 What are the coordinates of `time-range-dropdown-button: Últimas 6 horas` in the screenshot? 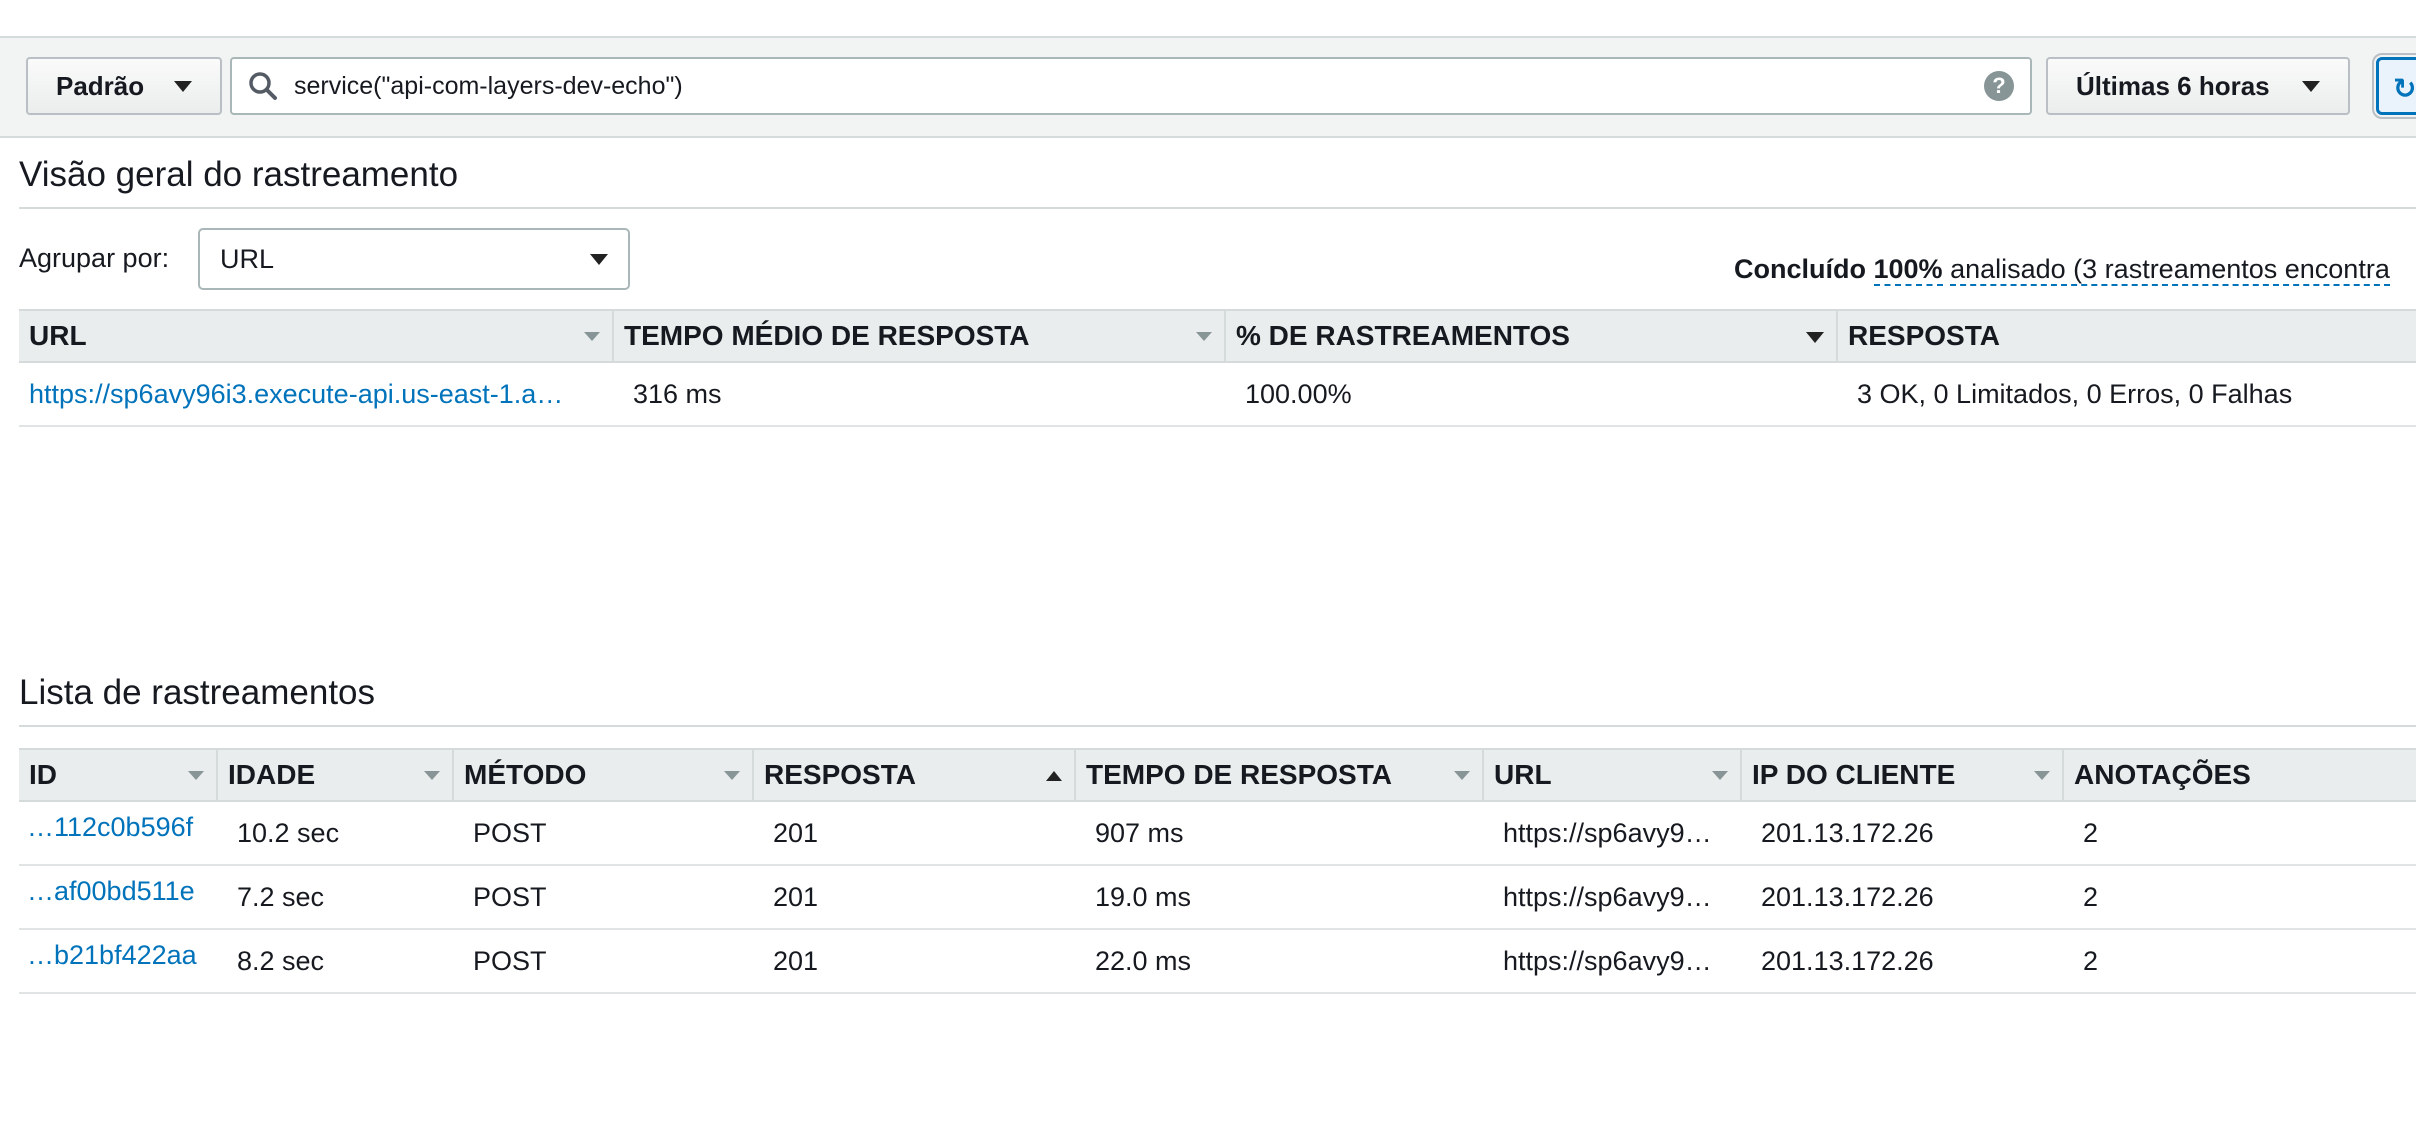 It's located at (2198, 86).